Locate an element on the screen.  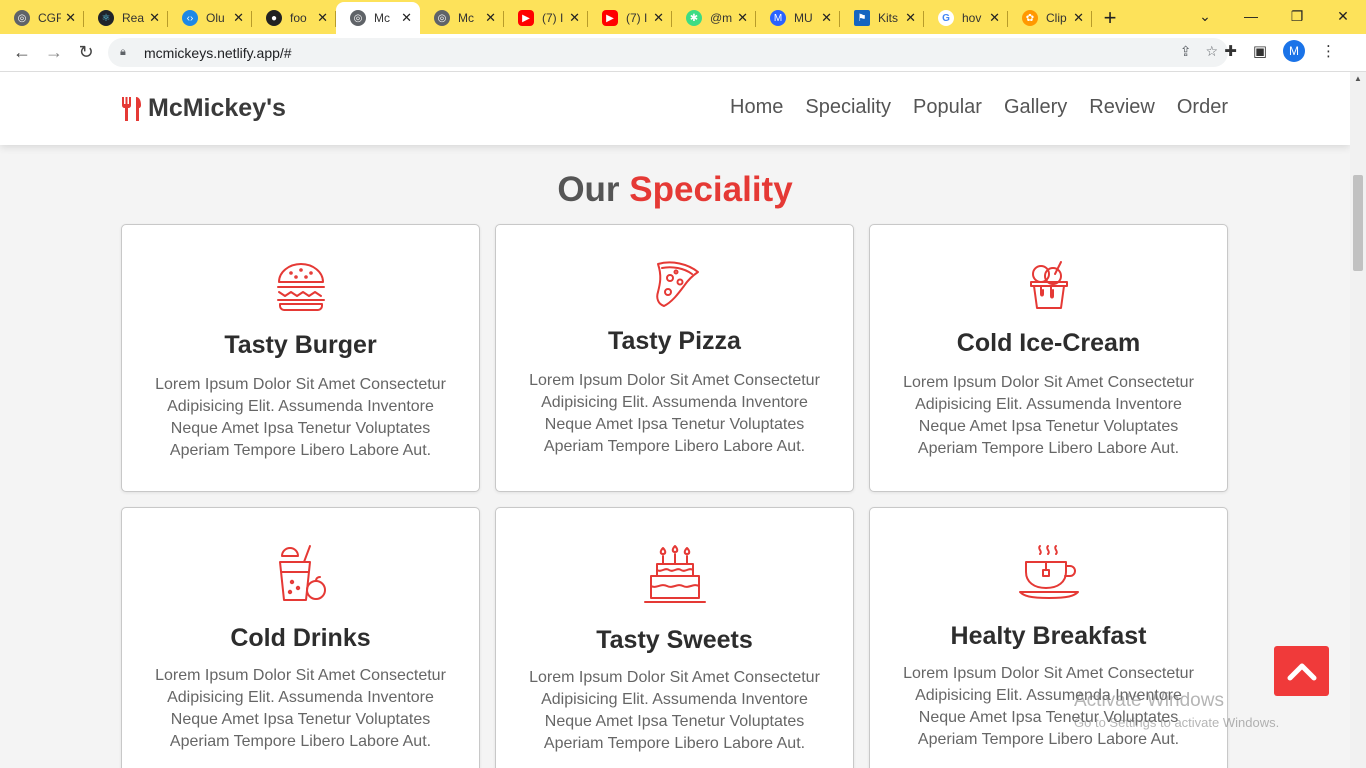
tab-favicon-icon: ⚛ is located at coordinates (106, 18).